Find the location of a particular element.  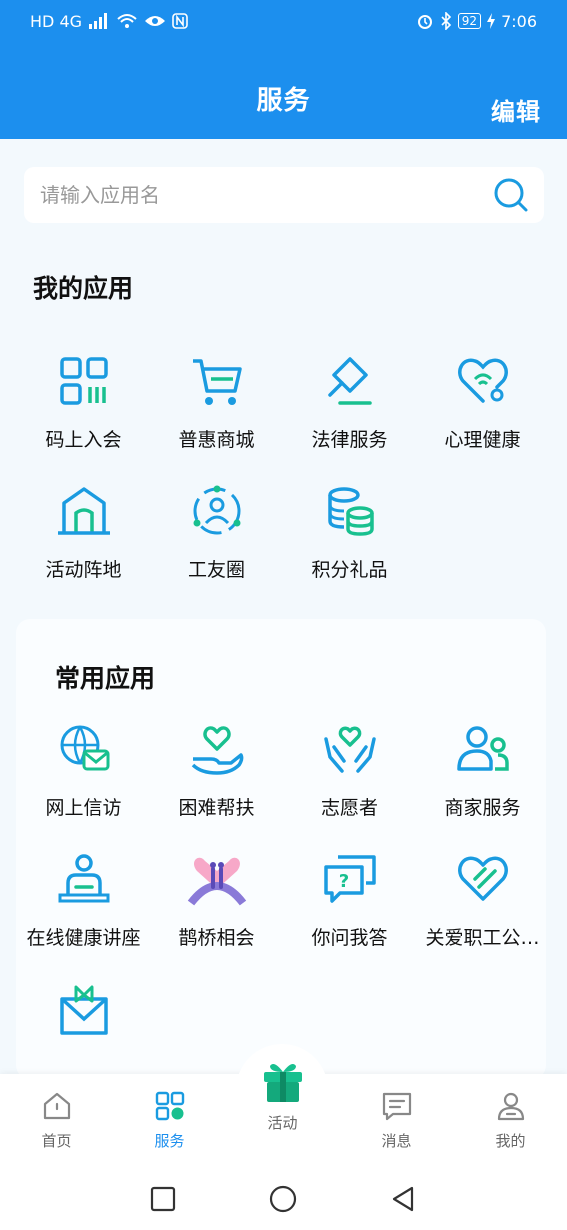

search-icon is located at coordinates (511, 195).